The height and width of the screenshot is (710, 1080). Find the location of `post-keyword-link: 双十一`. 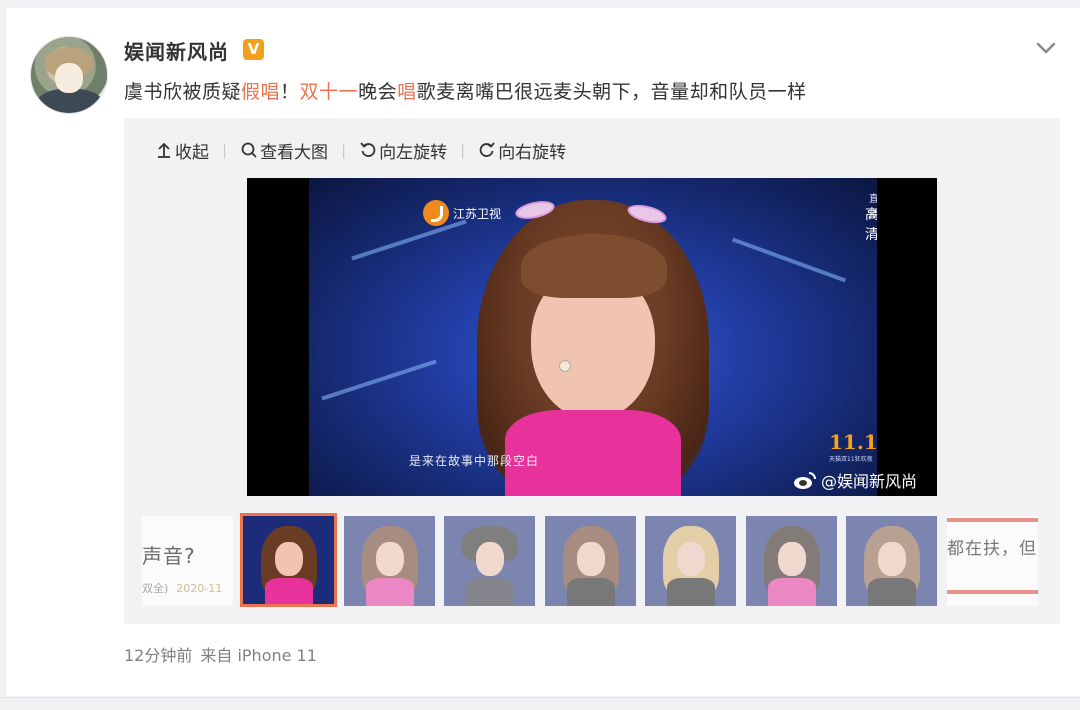

post-keyword-link: 双十一 is located at coordinates (329, 92).